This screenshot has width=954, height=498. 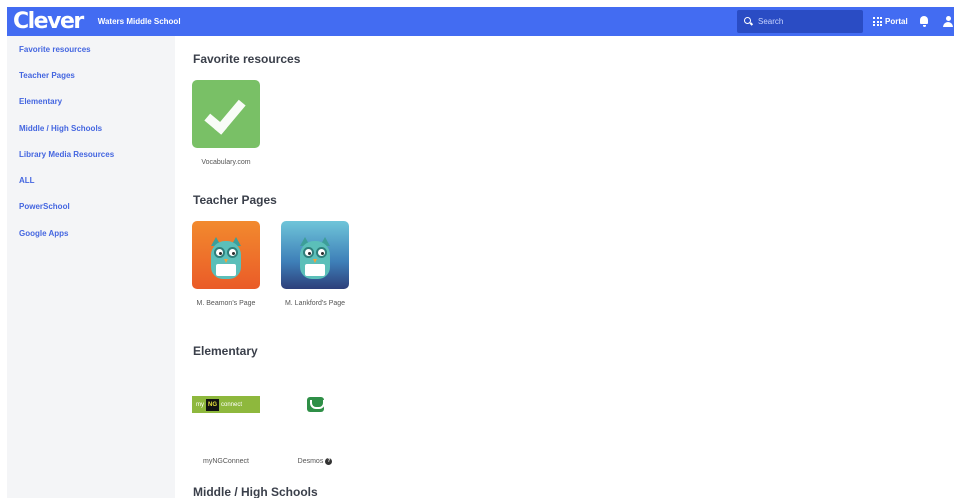 I want to click on help-icon: ?, so click(x=329, y=461).